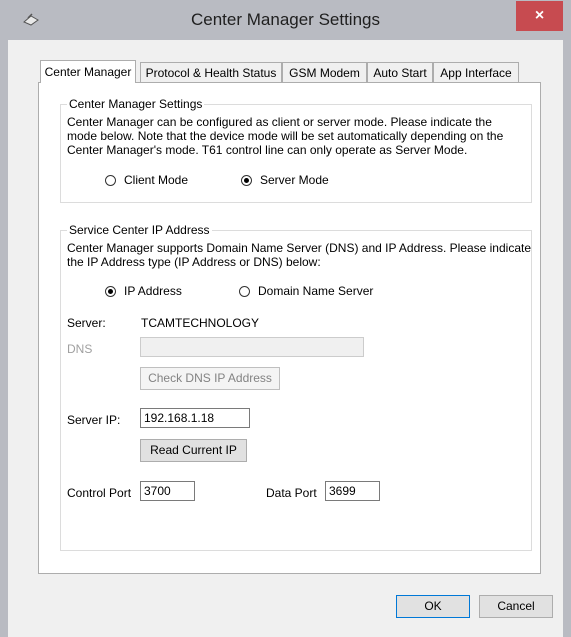 The width and height of the screenshot is (571, 637). I want to click on read-current-ip-button: Read Current IP, so click(193, 450).